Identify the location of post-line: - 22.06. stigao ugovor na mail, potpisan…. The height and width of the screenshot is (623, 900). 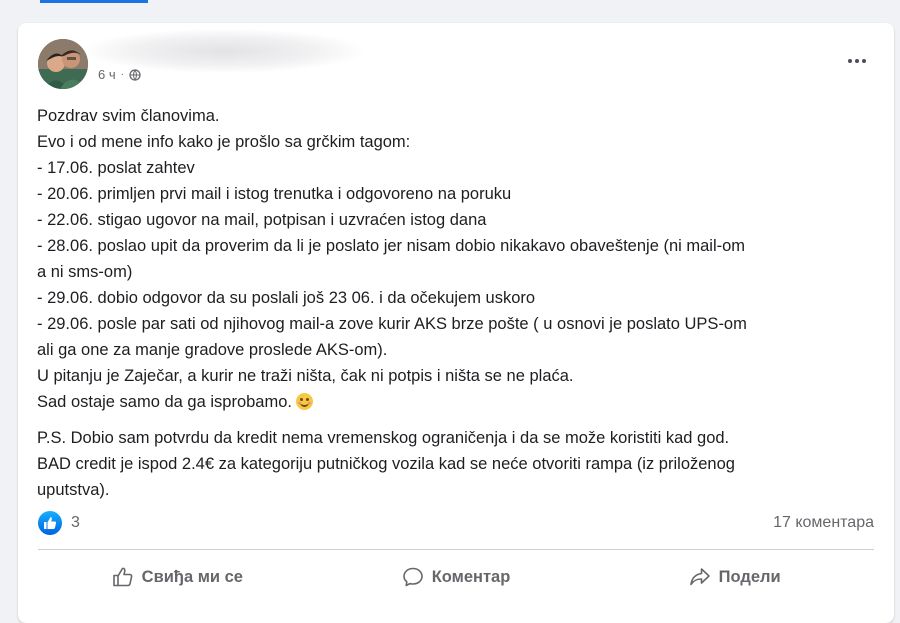
(262, 220).